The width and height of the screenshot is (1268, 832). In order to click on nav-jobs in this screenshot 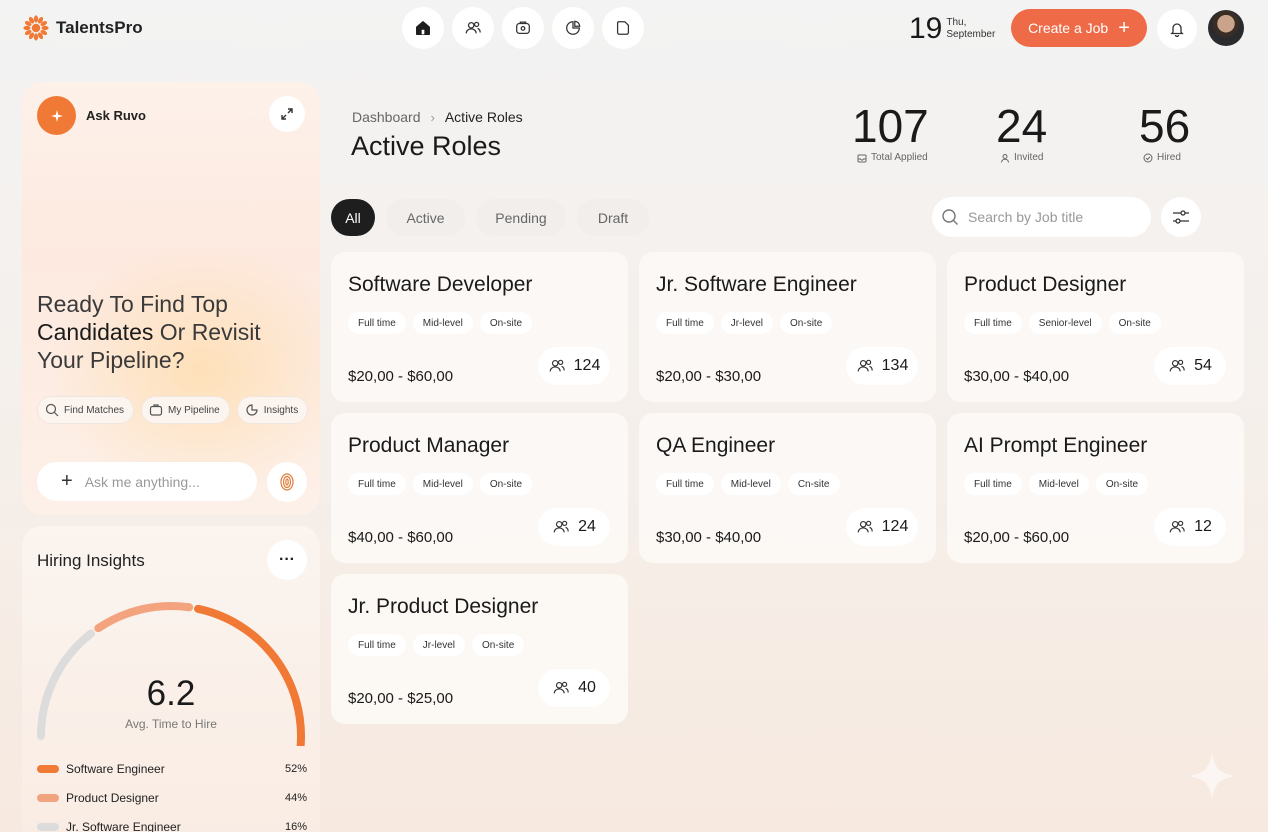, I will do `click(523, 28)`.